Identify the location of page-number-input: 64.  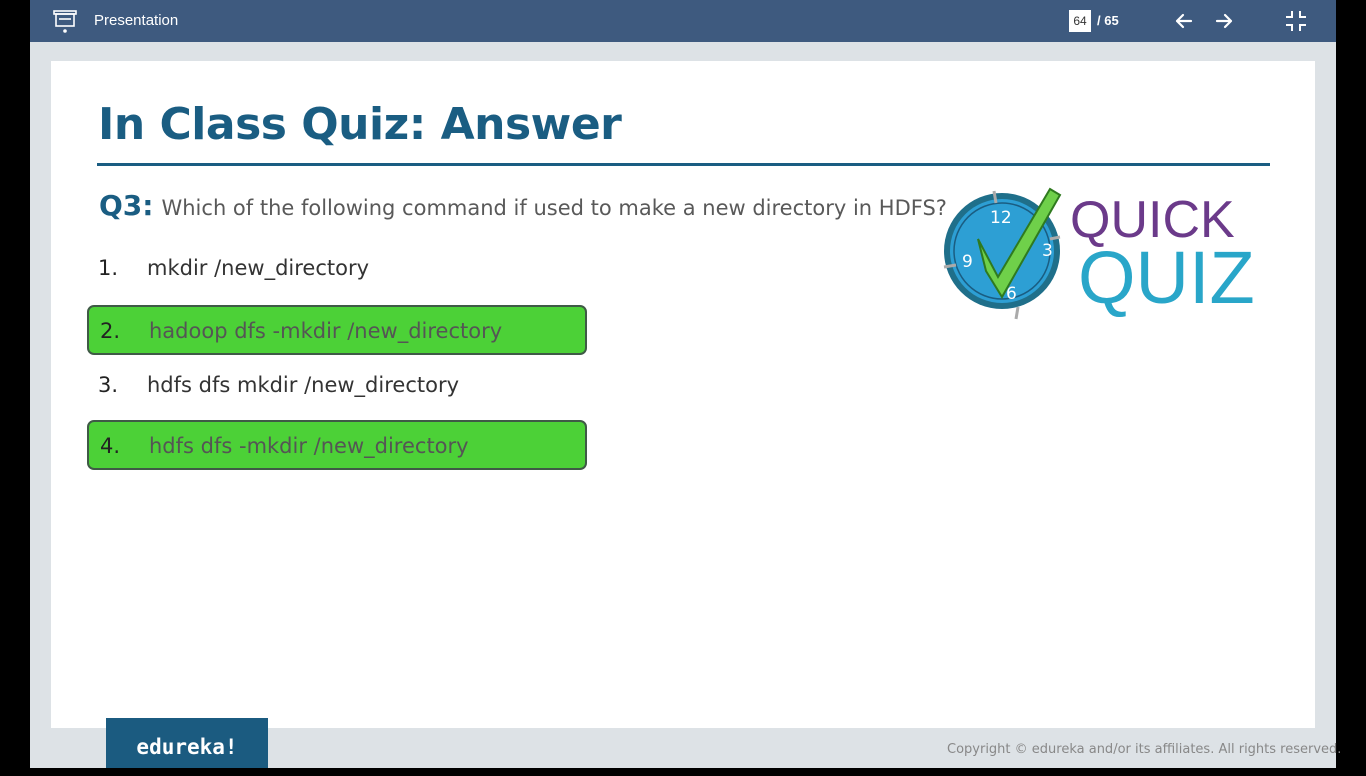
(1080, 21).